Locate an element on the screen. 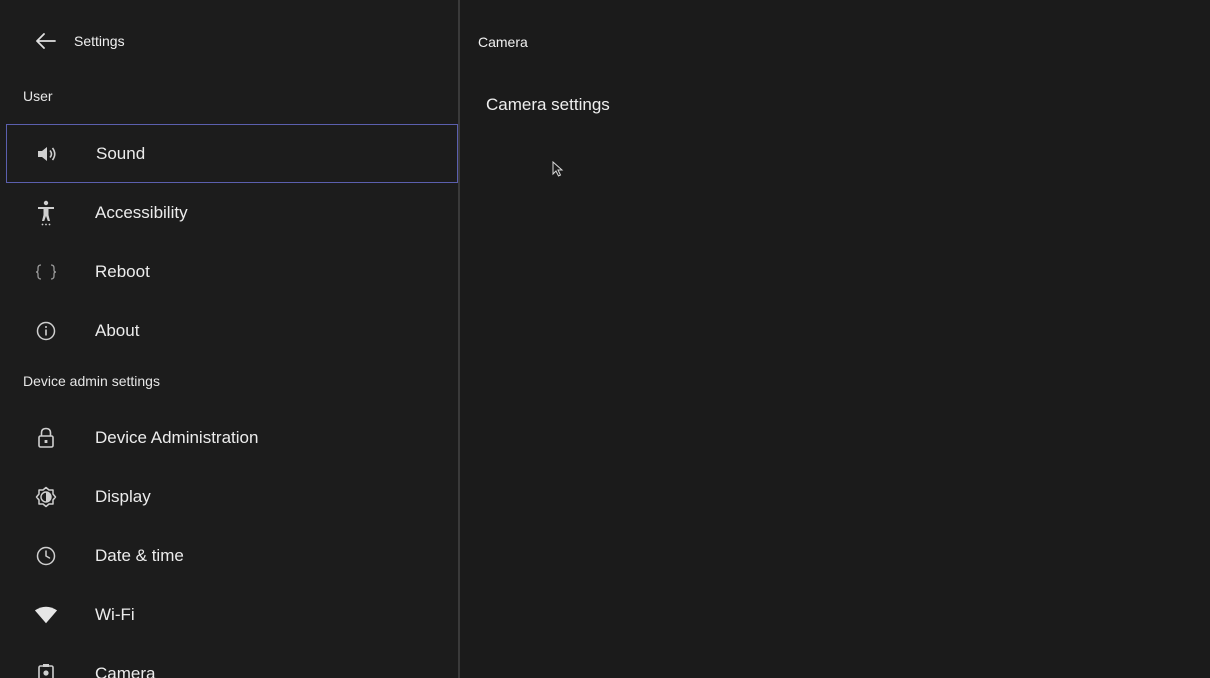 The width and height of the screenshot is (1210, 678). detail-title: Camera is located at coordinates (503, 42).